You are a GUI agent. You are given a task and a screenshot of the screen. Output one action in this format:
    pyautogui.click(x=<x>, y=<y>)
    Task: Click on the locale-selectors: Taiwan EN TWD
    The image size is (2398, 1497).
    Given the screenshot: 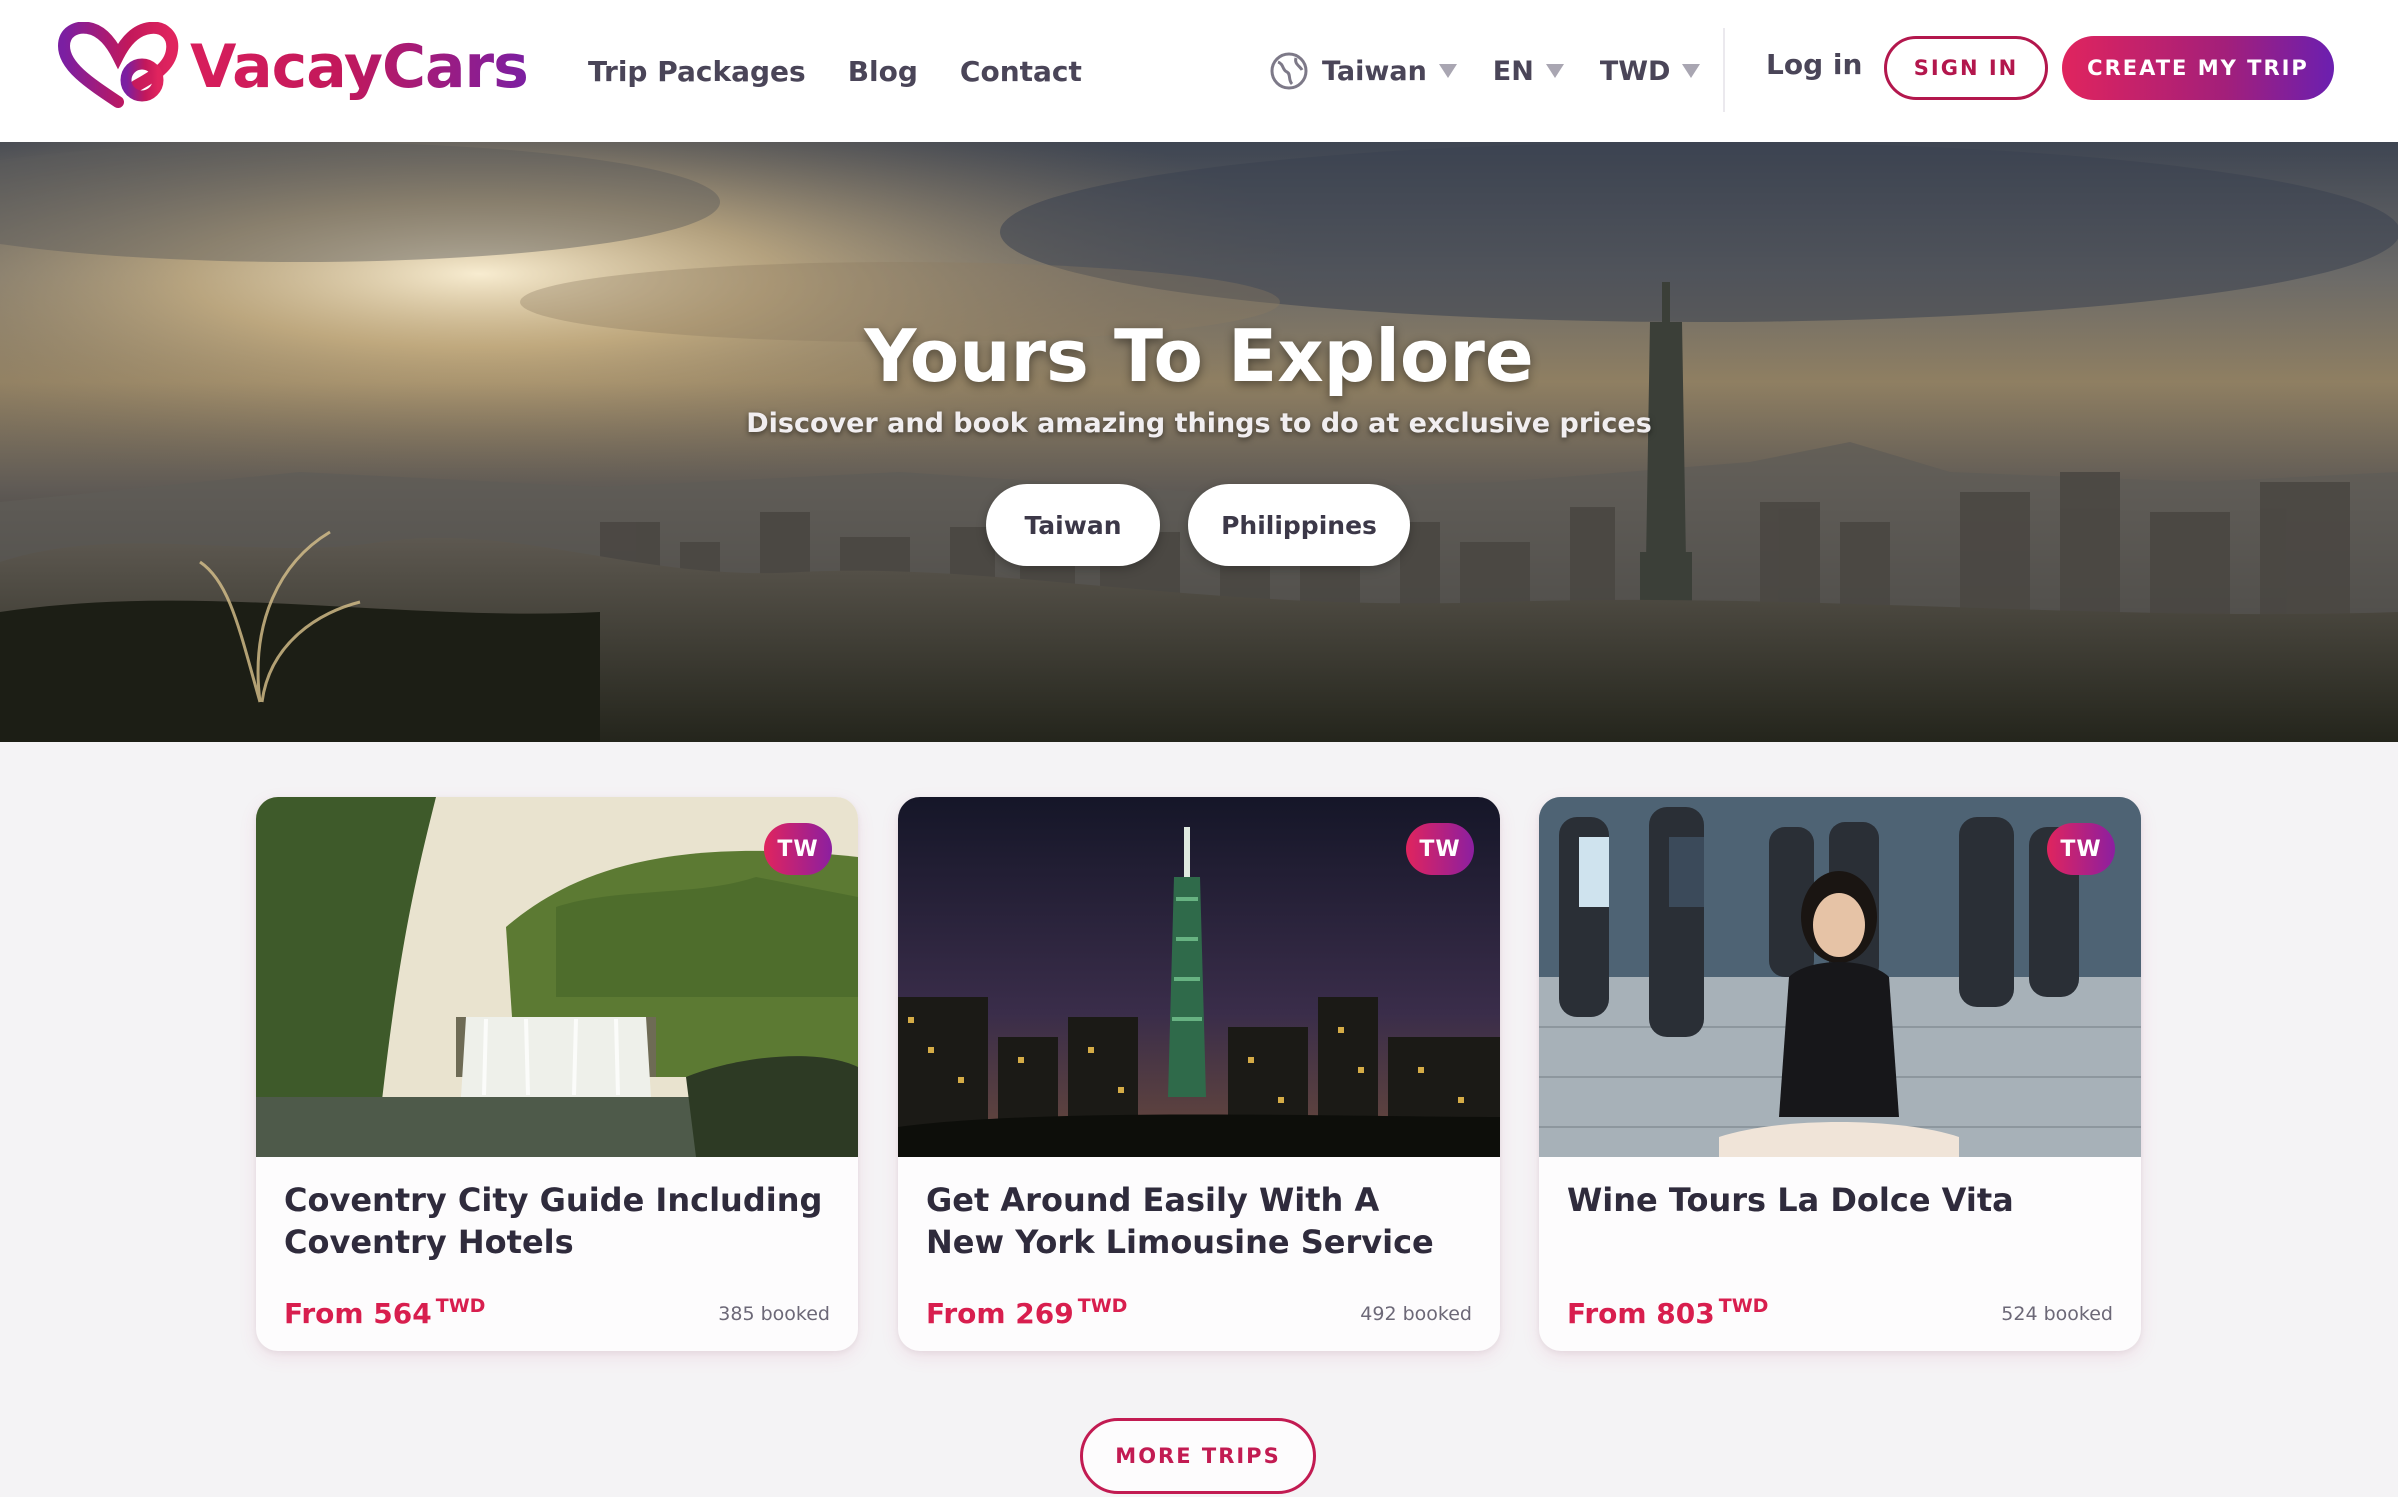 What is the action you would take?
    pyautogui.click(x=1502, y=71)
    